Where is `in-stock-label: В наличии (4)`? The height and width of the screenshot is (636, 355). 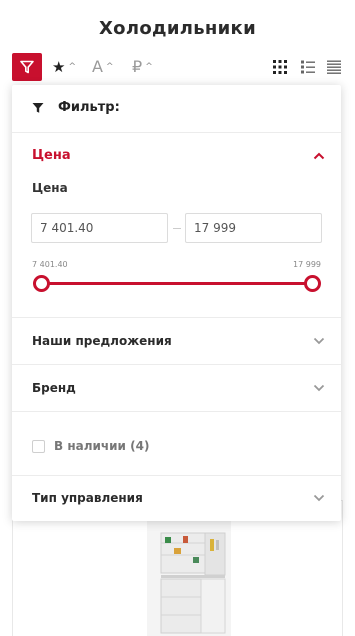
in-stock-label: В наличии (4) is located at coordinates (101, 446).